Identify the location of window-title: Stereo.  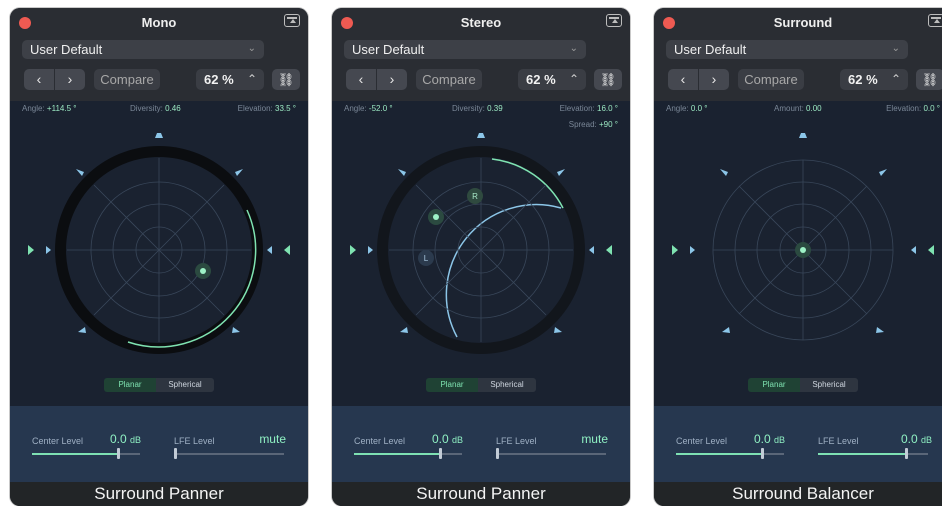
(481, 22).